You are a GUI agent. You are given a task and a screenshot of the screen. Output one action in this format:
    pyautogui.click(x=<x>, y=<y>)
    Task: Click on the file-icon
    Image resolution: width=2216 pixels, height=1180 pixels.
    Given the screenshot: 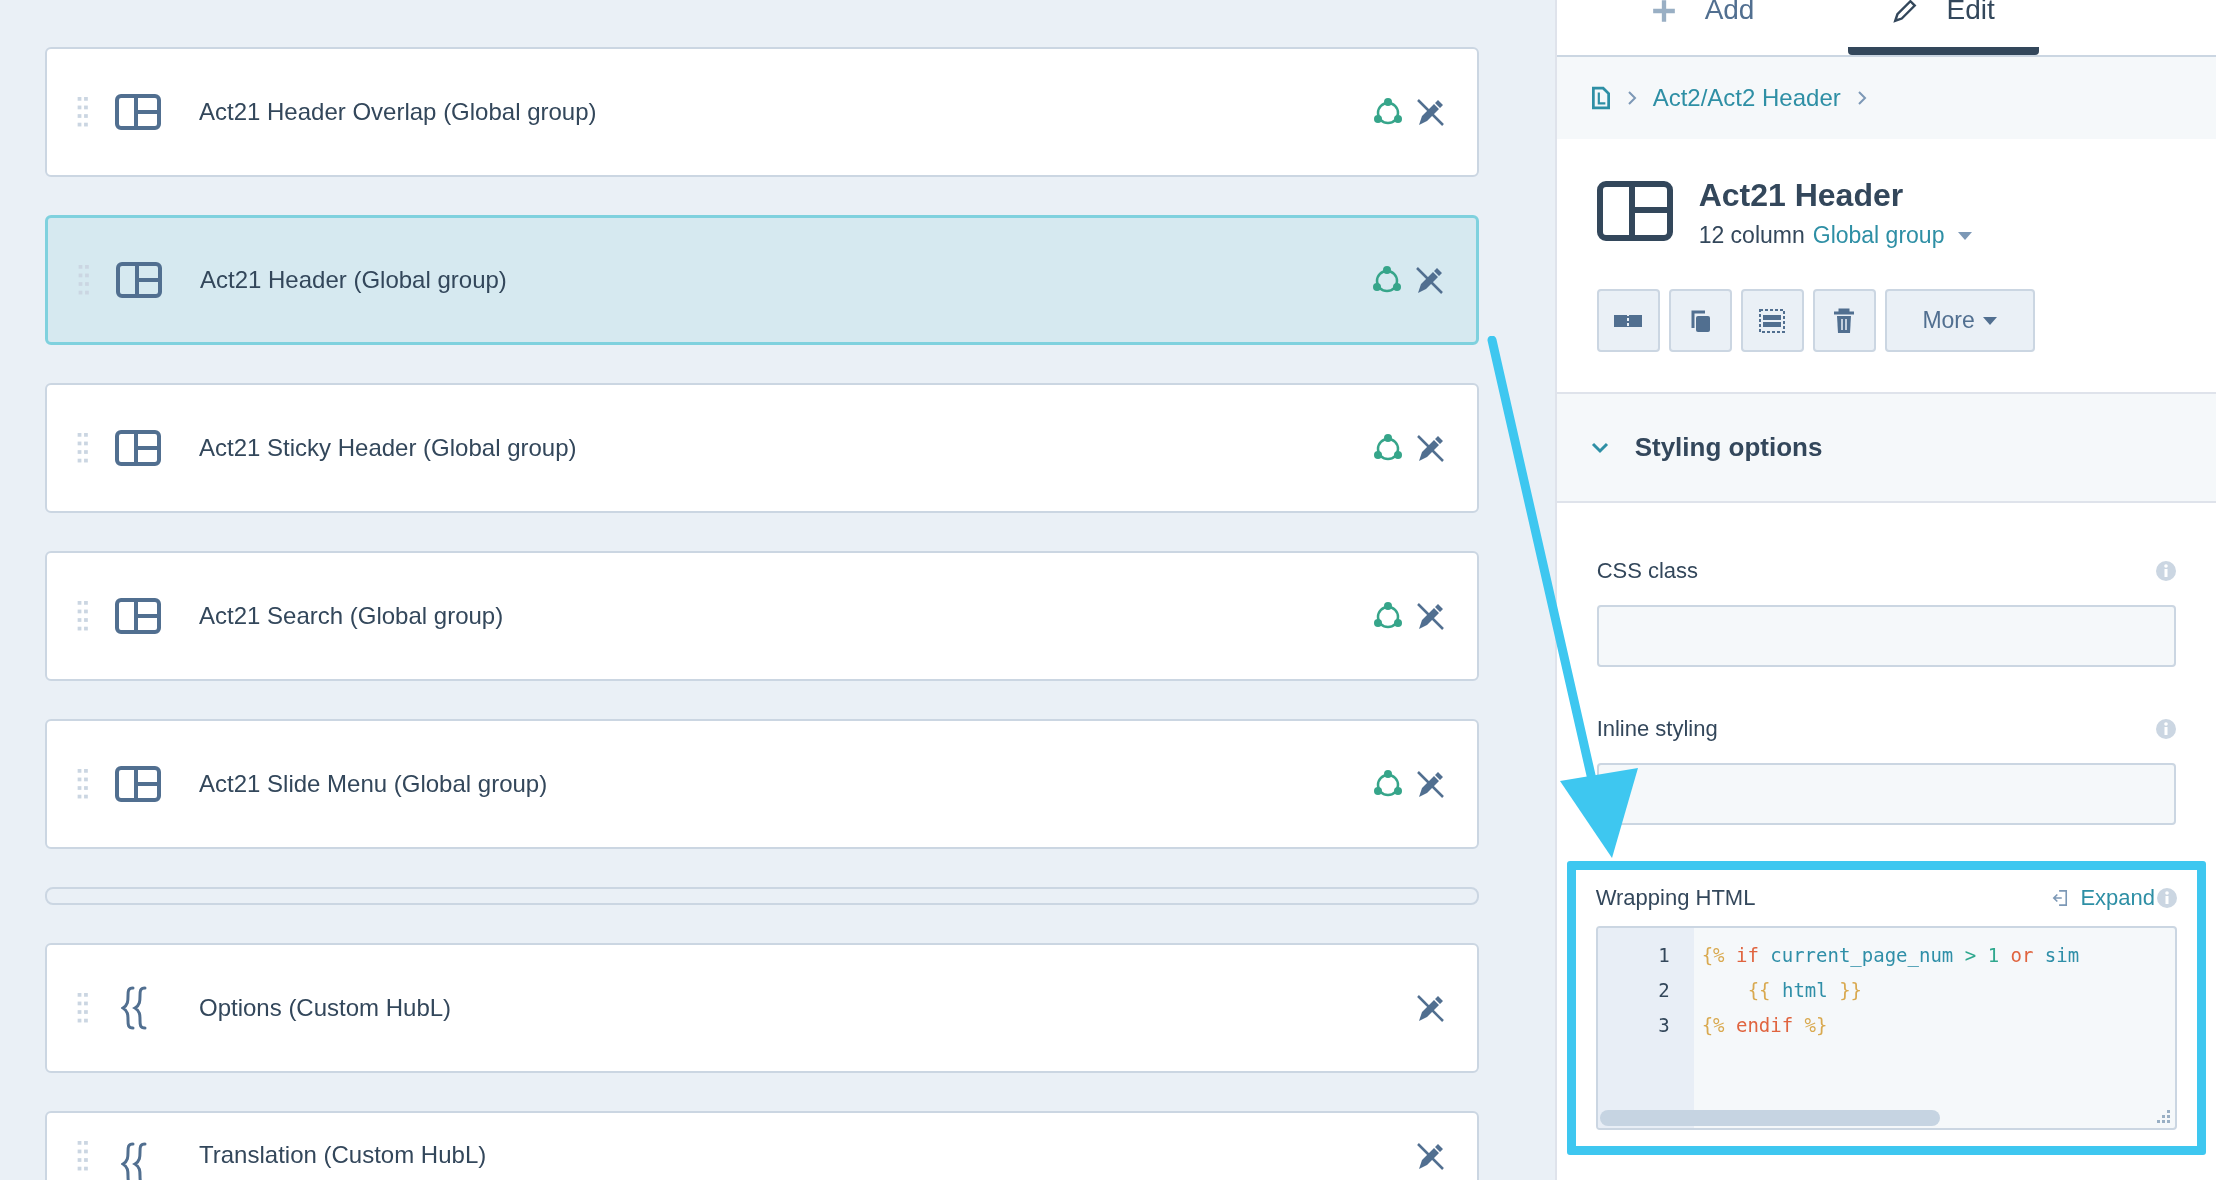 What is the action you would take?
    pyautogui.click(x=1600, y=98)
    